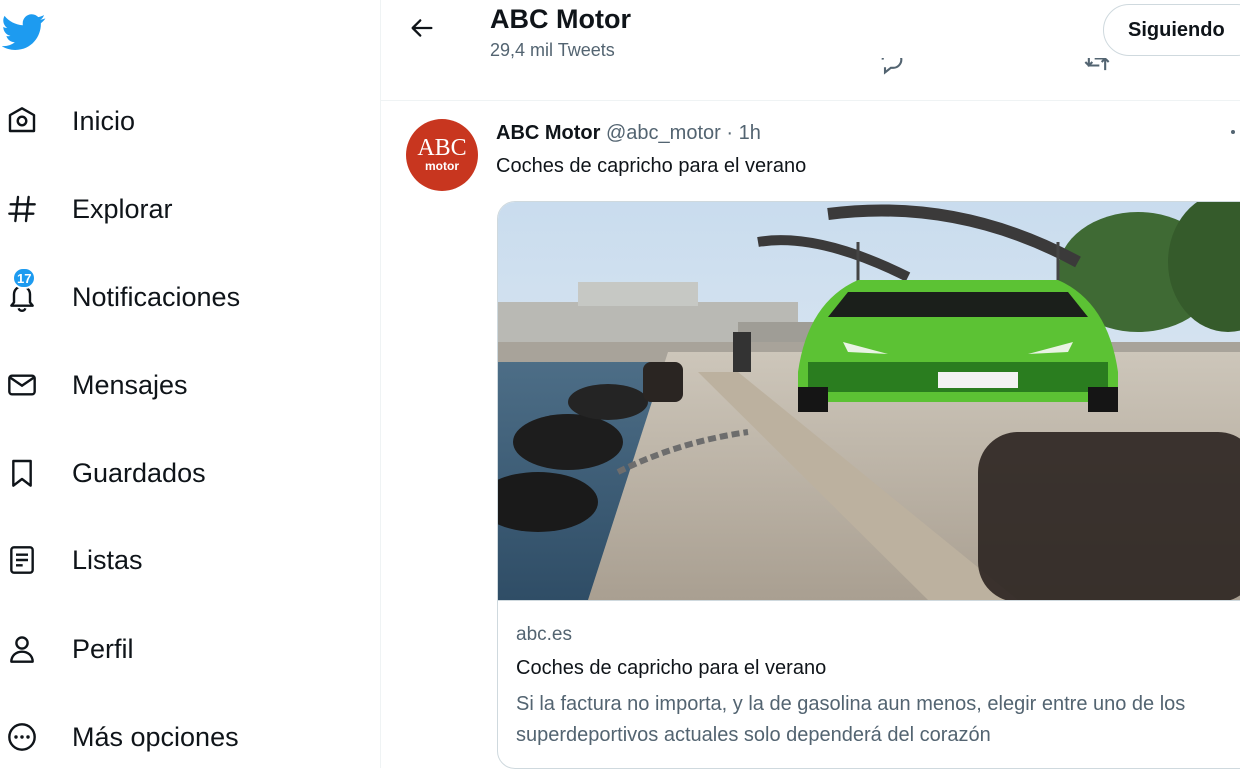 The image size is (1240, 769). What do you see at coordinates (22, 291) in the screenshot?
I see `bell-icon: 17` at bounding box center [22, 291].